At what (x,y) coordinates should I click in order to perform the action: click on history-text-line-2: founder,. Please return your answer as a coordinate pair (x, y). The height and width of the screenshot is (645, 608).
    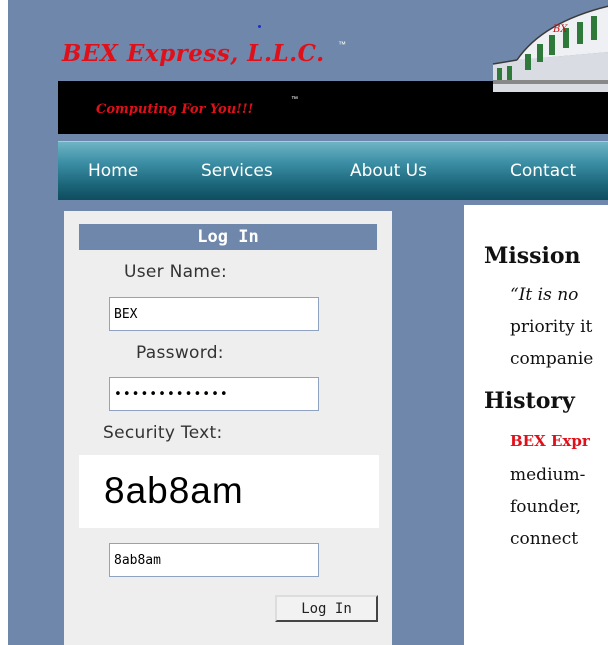
    Looking at the image, I should click on (546, 507).